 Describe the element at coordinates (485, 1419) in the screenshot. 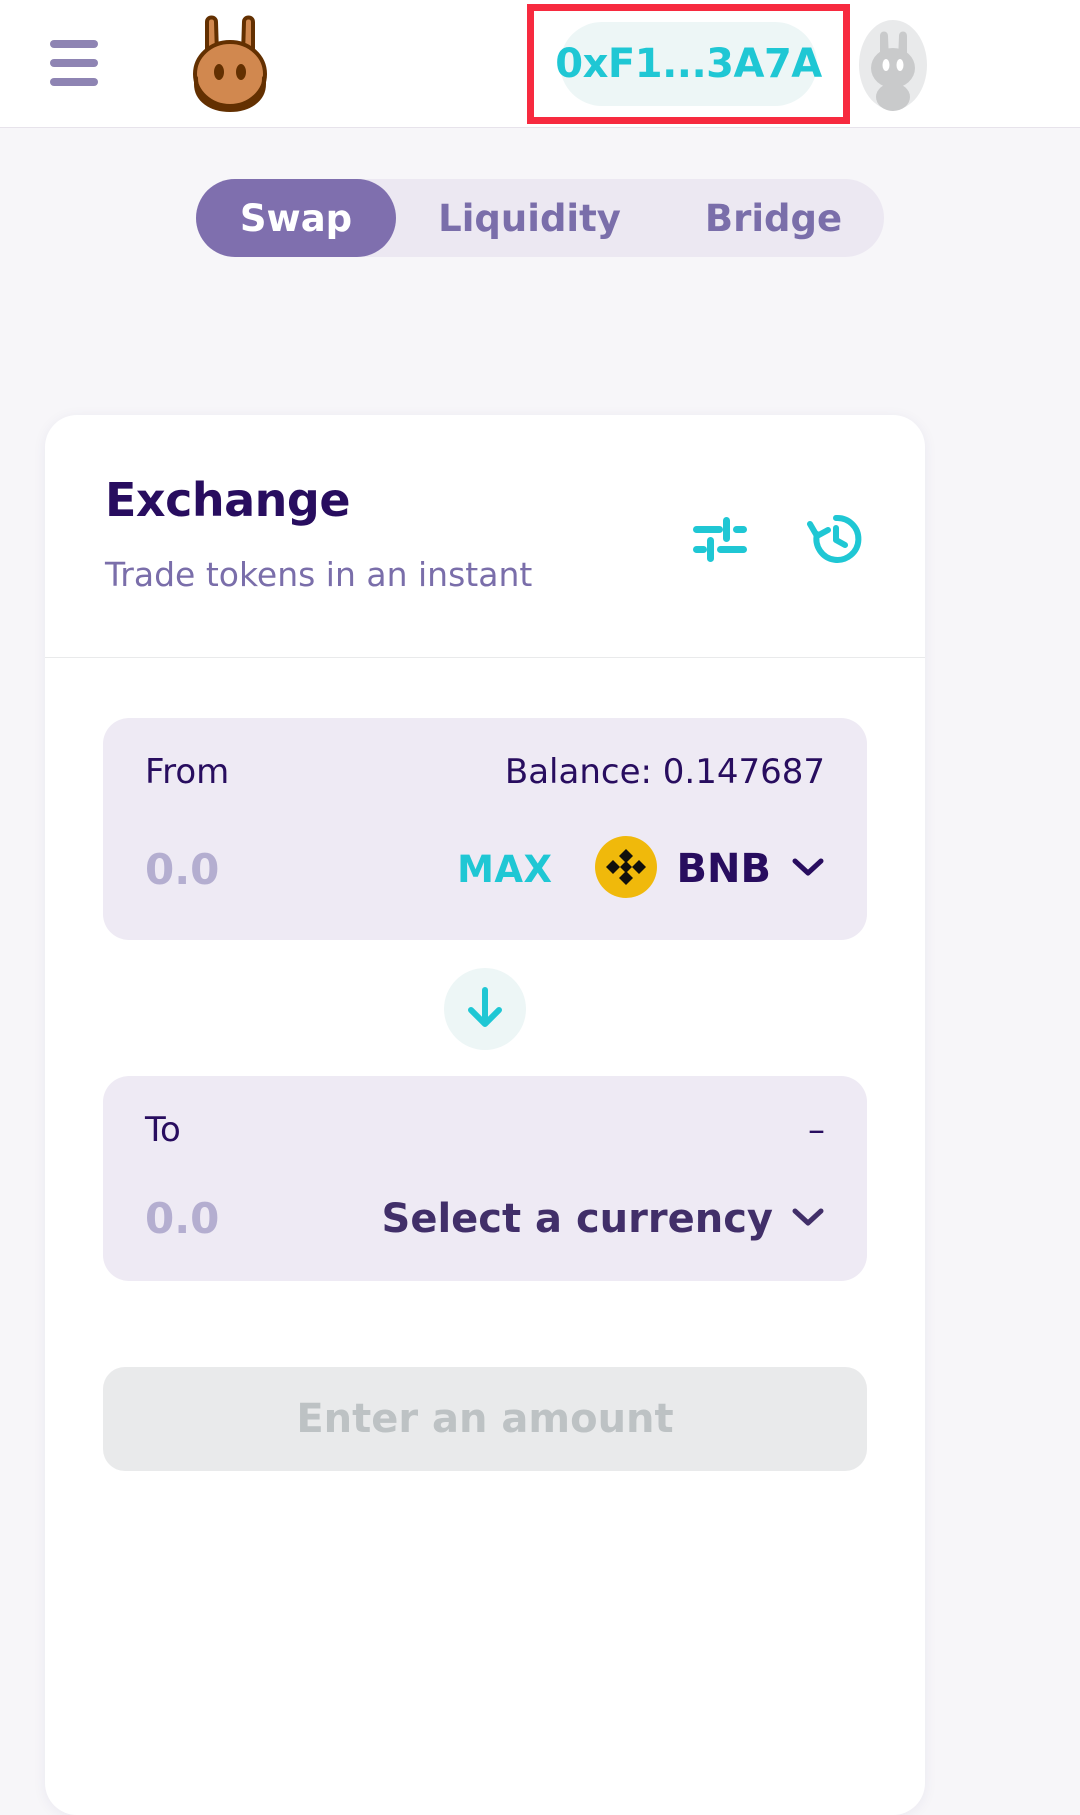

I see `enter-amount-button: Enter an amount` at that location.